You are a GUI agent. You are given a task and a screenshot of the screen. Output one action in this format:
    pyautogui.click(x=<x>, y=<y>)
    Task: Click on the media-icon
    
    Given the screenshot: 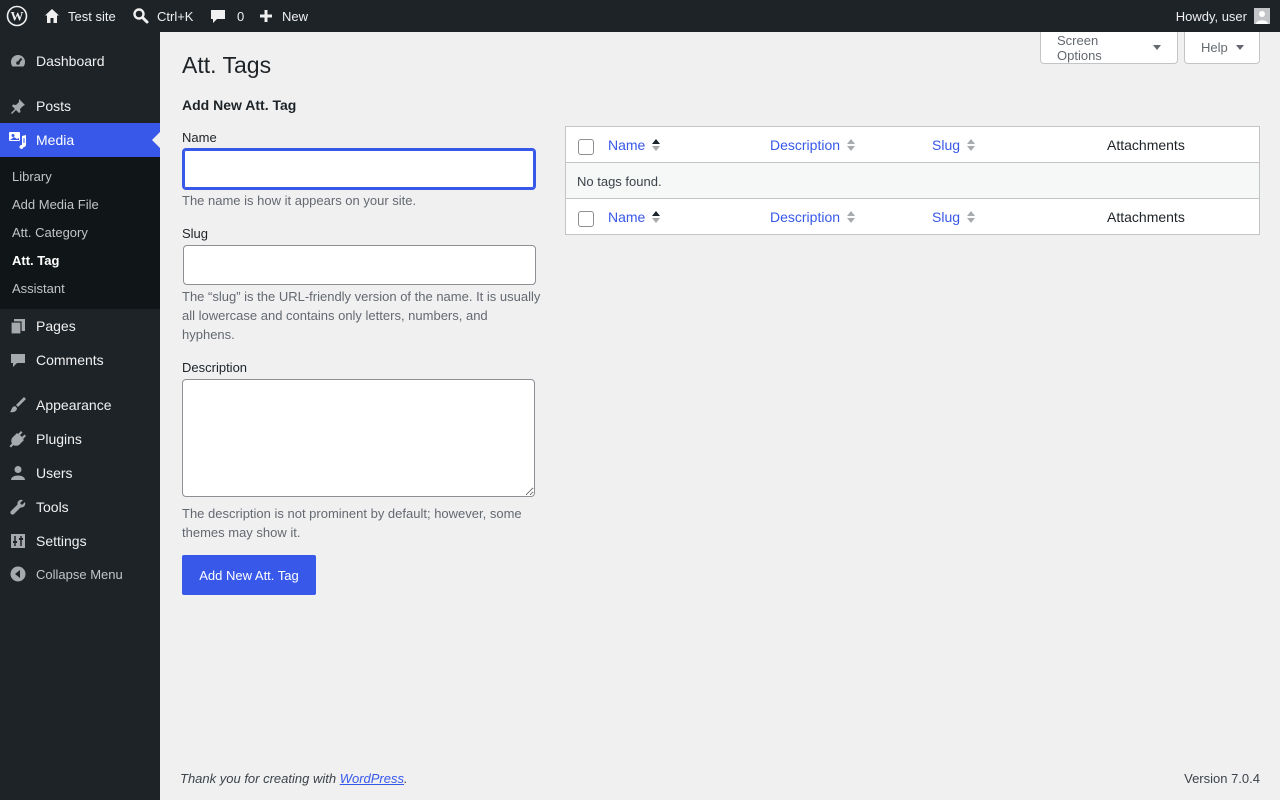 What is the action you would take?
    pyautogui.click(x=18, y=140)
    